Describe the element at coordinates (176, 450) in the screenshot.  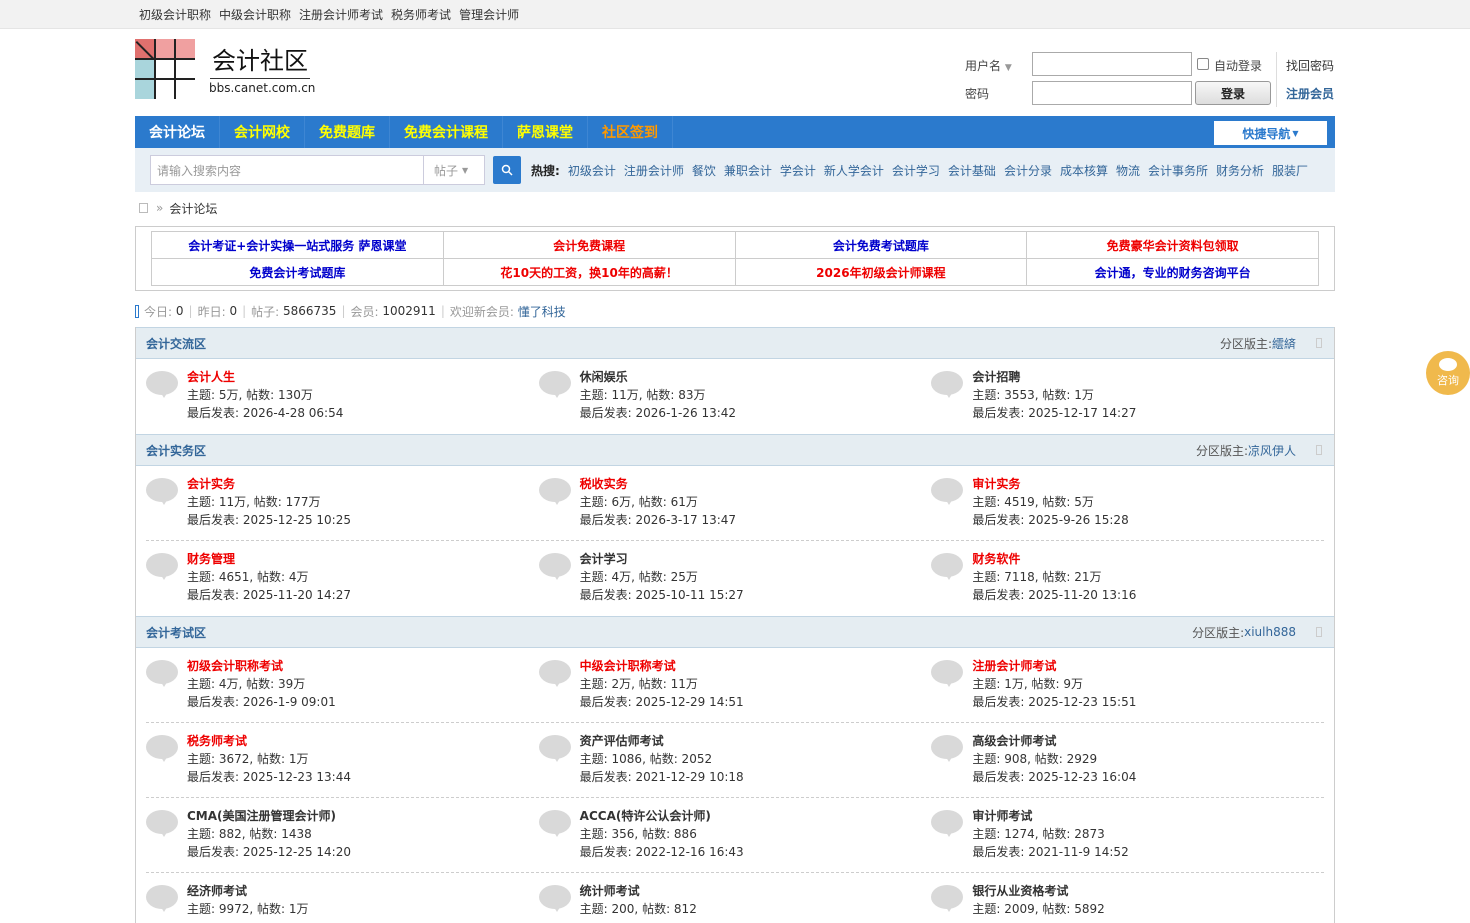
I see `section-title: 会计实务区` at that location.